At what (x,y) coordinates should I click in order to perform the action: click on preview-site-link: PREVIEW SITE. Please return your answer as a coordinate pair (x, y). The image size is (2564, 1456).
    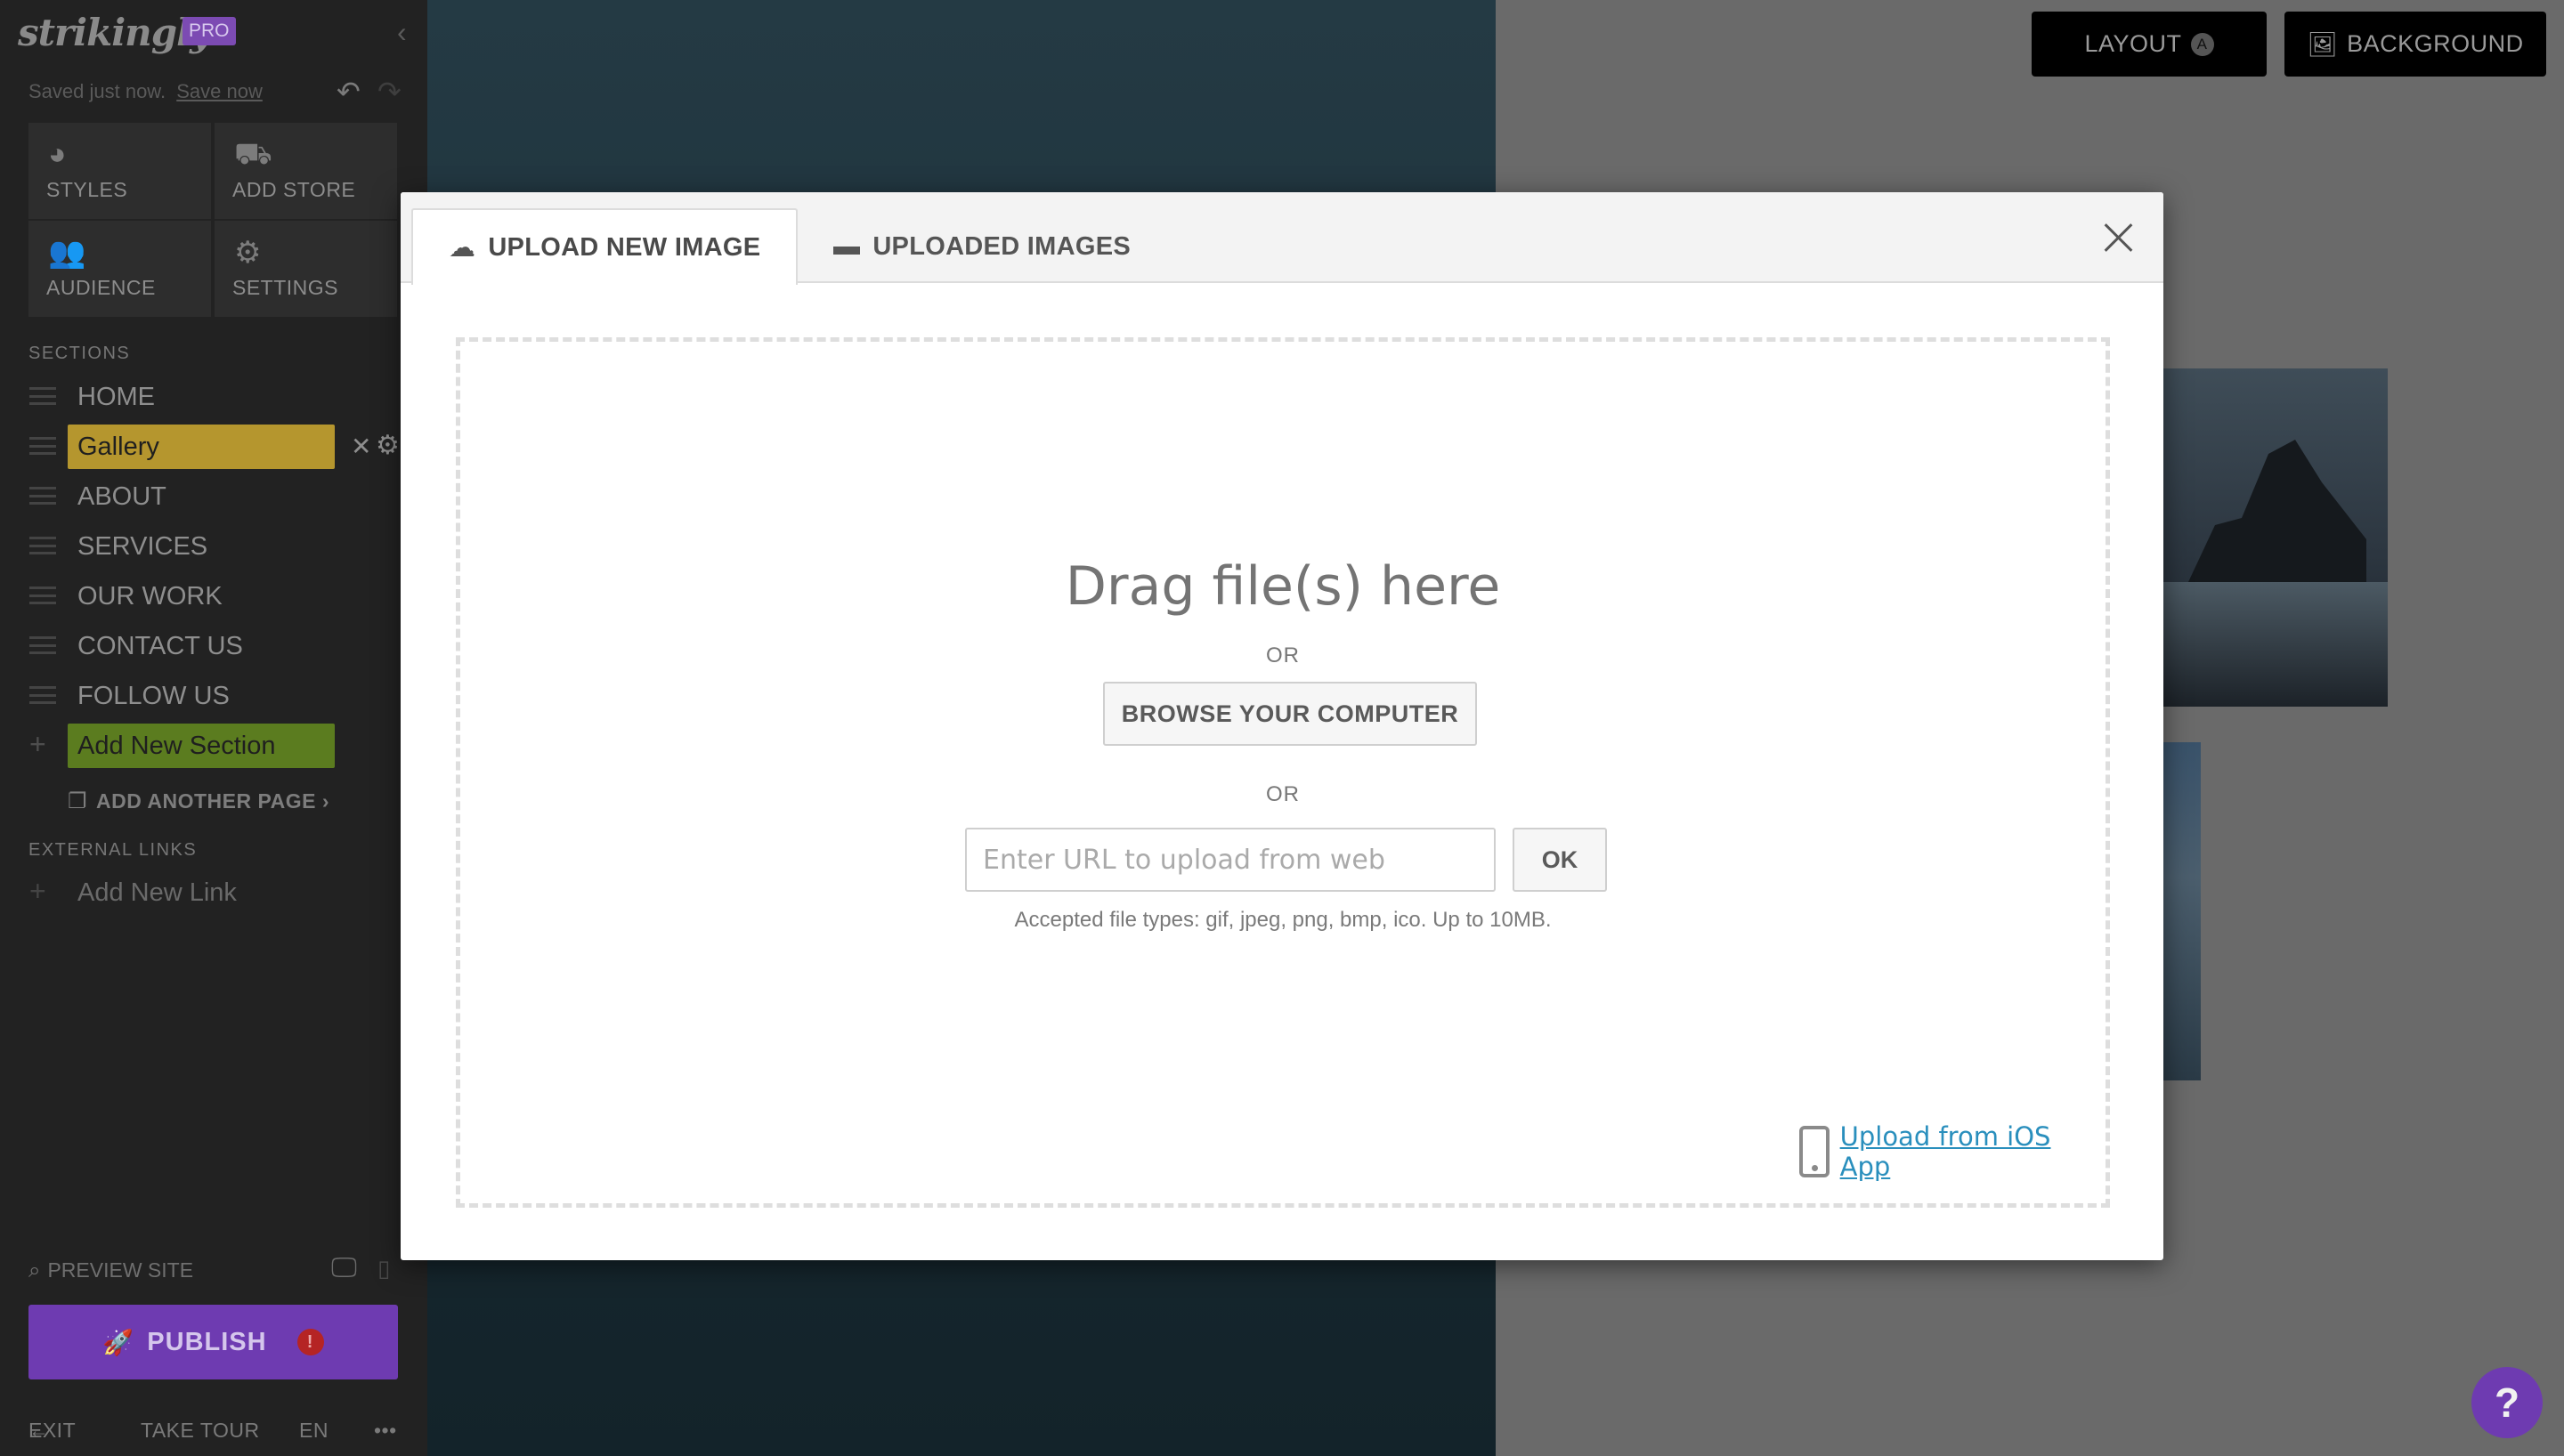
    Looking at the image, I should click on (120, 1270).